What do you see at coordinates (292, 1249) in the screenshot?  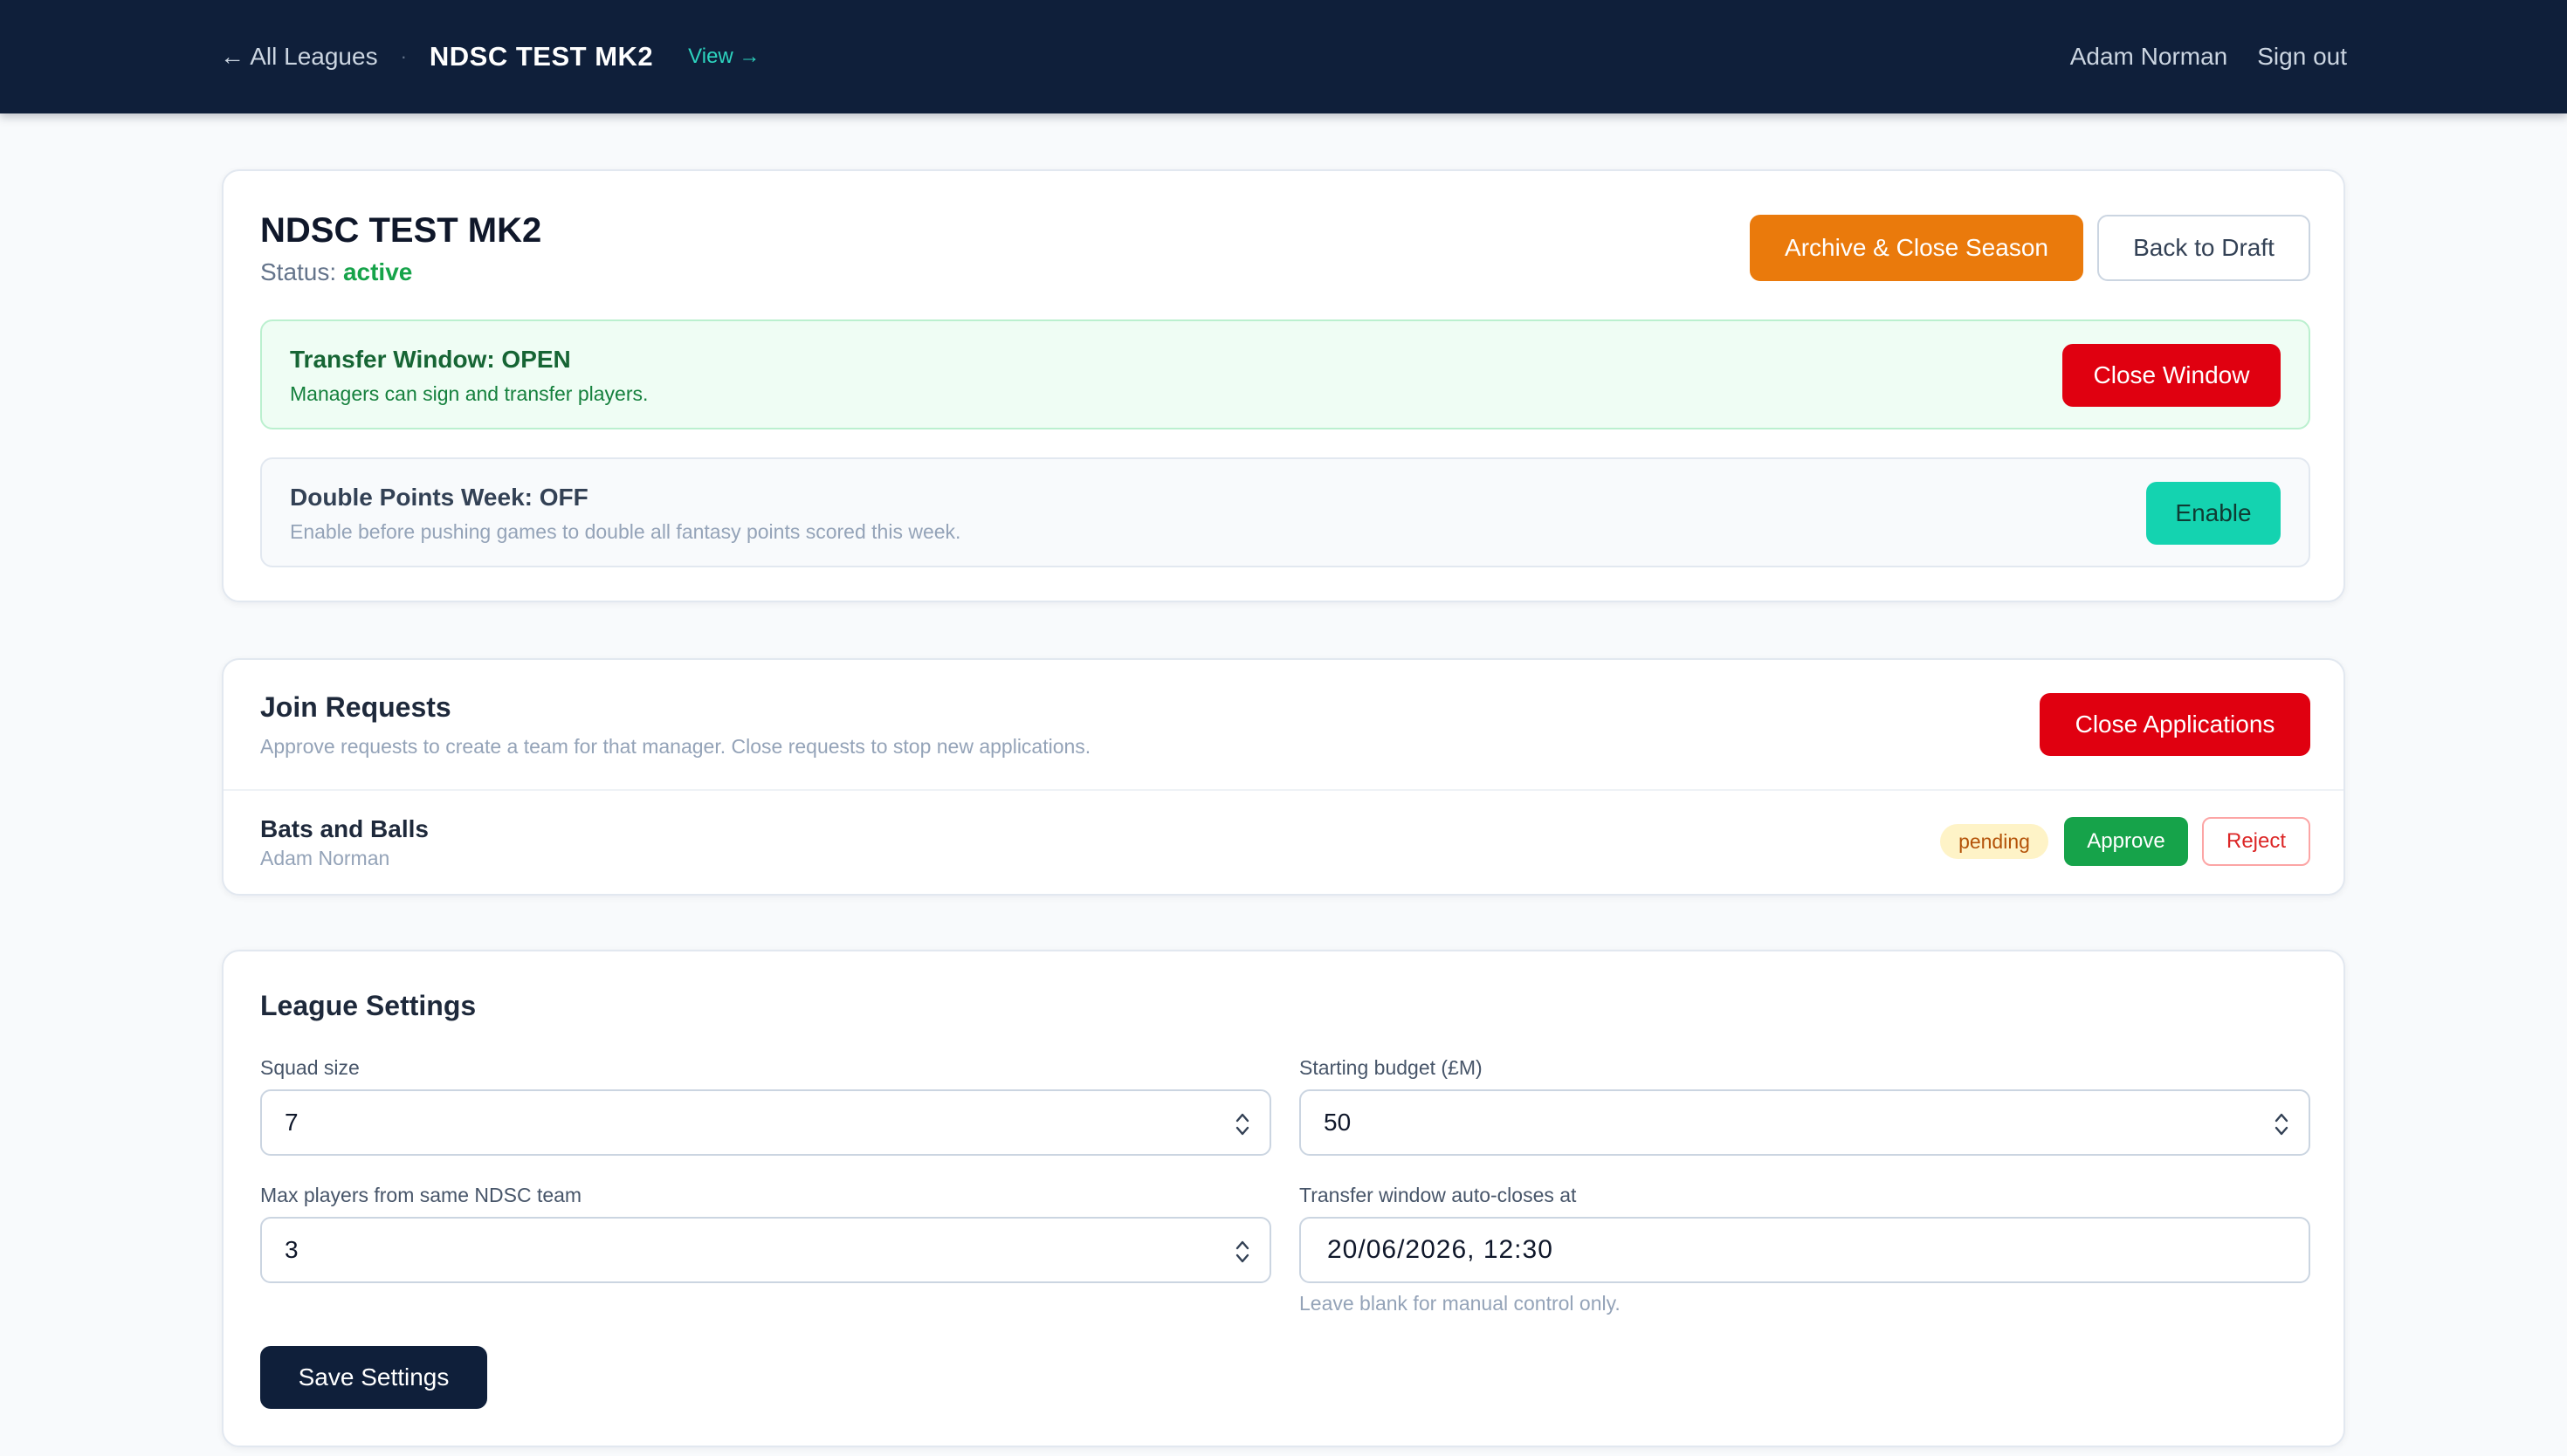 I see `max-players-value: 3` at bounding box center [292, 1249].